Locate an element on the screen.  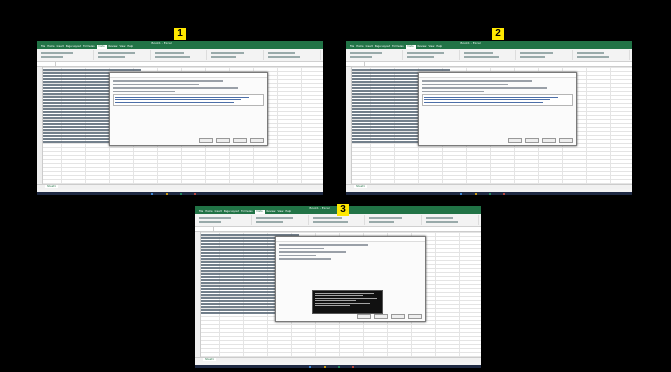
panel-number-badge: 1 is located at coordinates (180, 34).